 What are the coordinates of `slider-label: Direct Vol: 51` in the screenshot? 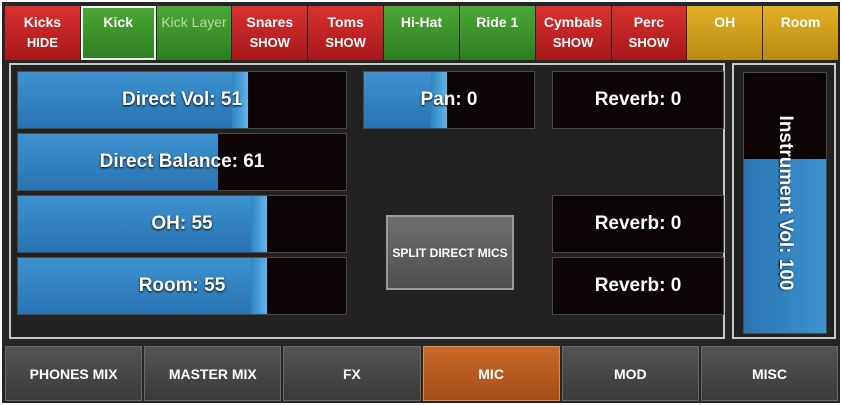 It's located at (182, 99).